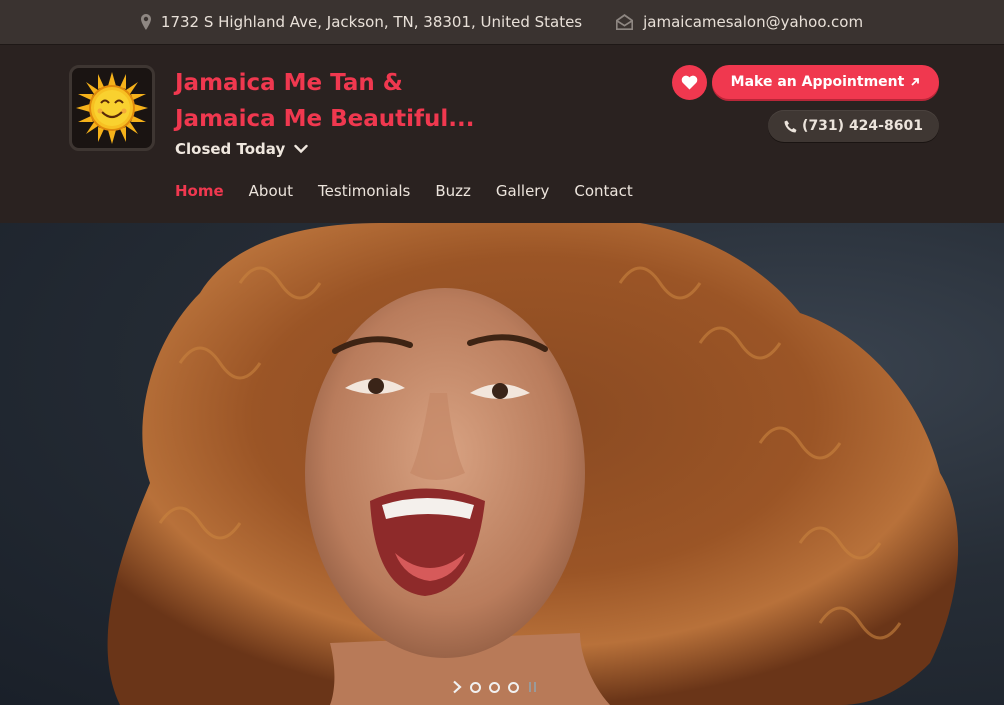 The image size is (1004, 705). I want to click on pause-icon, so click(533, 687).